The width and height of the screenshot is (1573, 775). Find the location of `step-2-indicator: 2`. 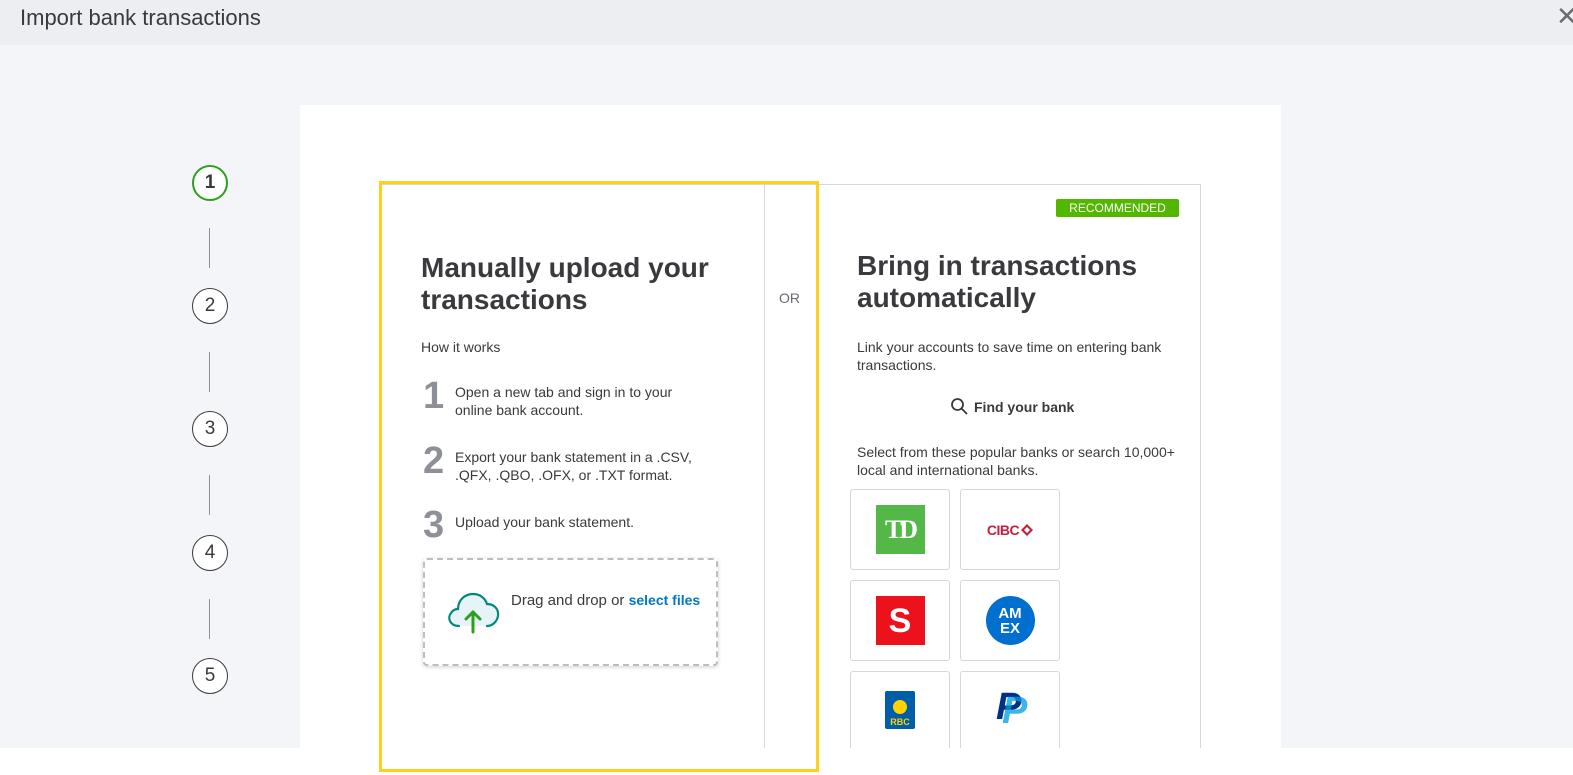

step-2-indicator: 2 is located at coordinates (210, 306).